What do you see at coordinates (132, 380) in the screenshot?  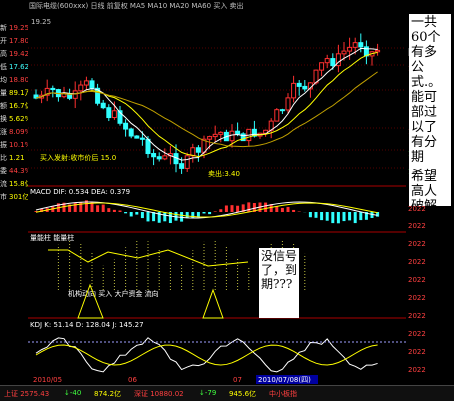 I see `x-axis-label: 06` at bounding box center [132, 380].